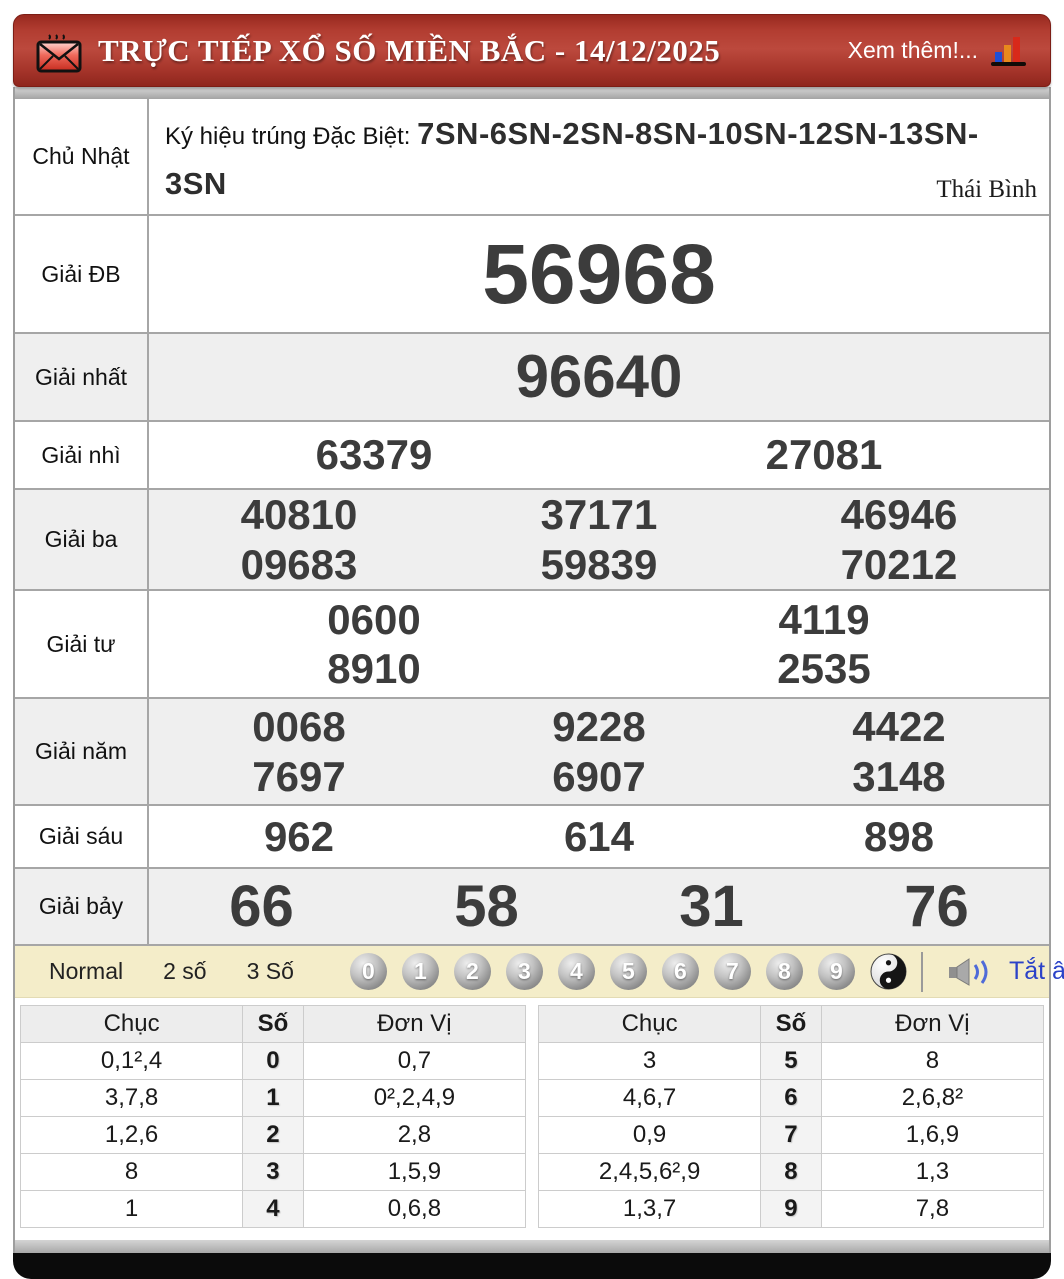 The image size is (1064, 1279). I want to click on symbol-label: Ký hiệu trúng Đặc Biệt:, so click(291, 136).